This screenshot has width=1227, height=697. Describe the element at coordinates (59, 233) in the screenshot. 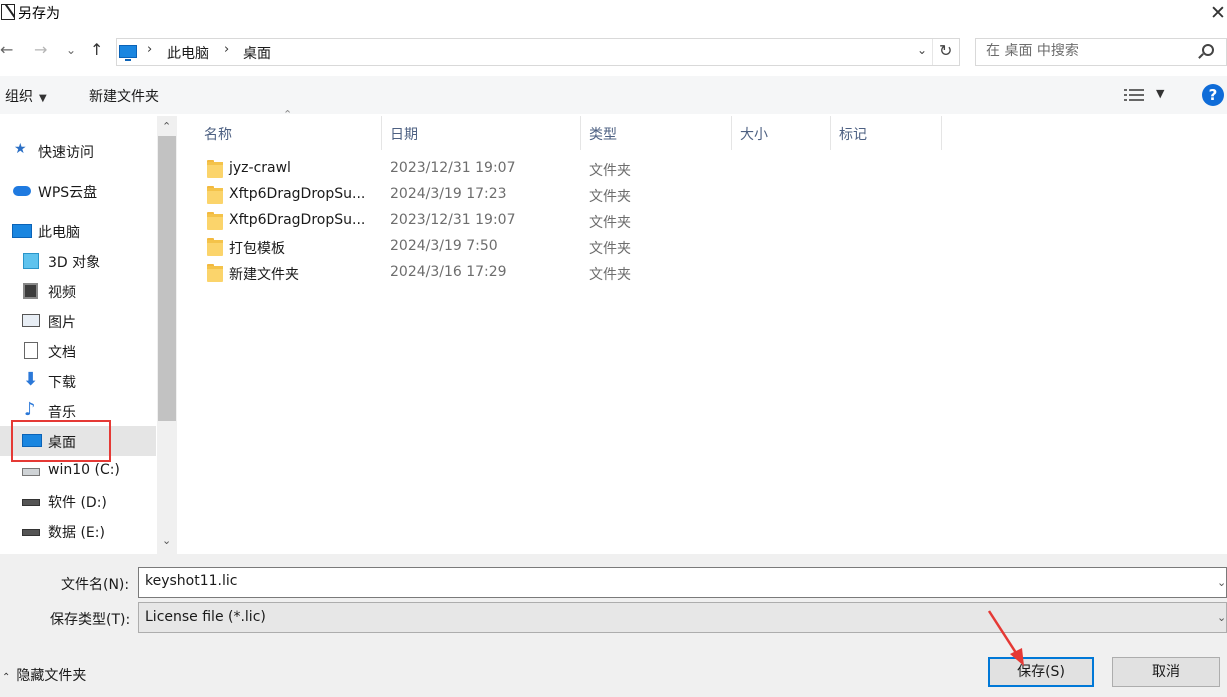

I see `nav-item-label: 此电脑` at that location.